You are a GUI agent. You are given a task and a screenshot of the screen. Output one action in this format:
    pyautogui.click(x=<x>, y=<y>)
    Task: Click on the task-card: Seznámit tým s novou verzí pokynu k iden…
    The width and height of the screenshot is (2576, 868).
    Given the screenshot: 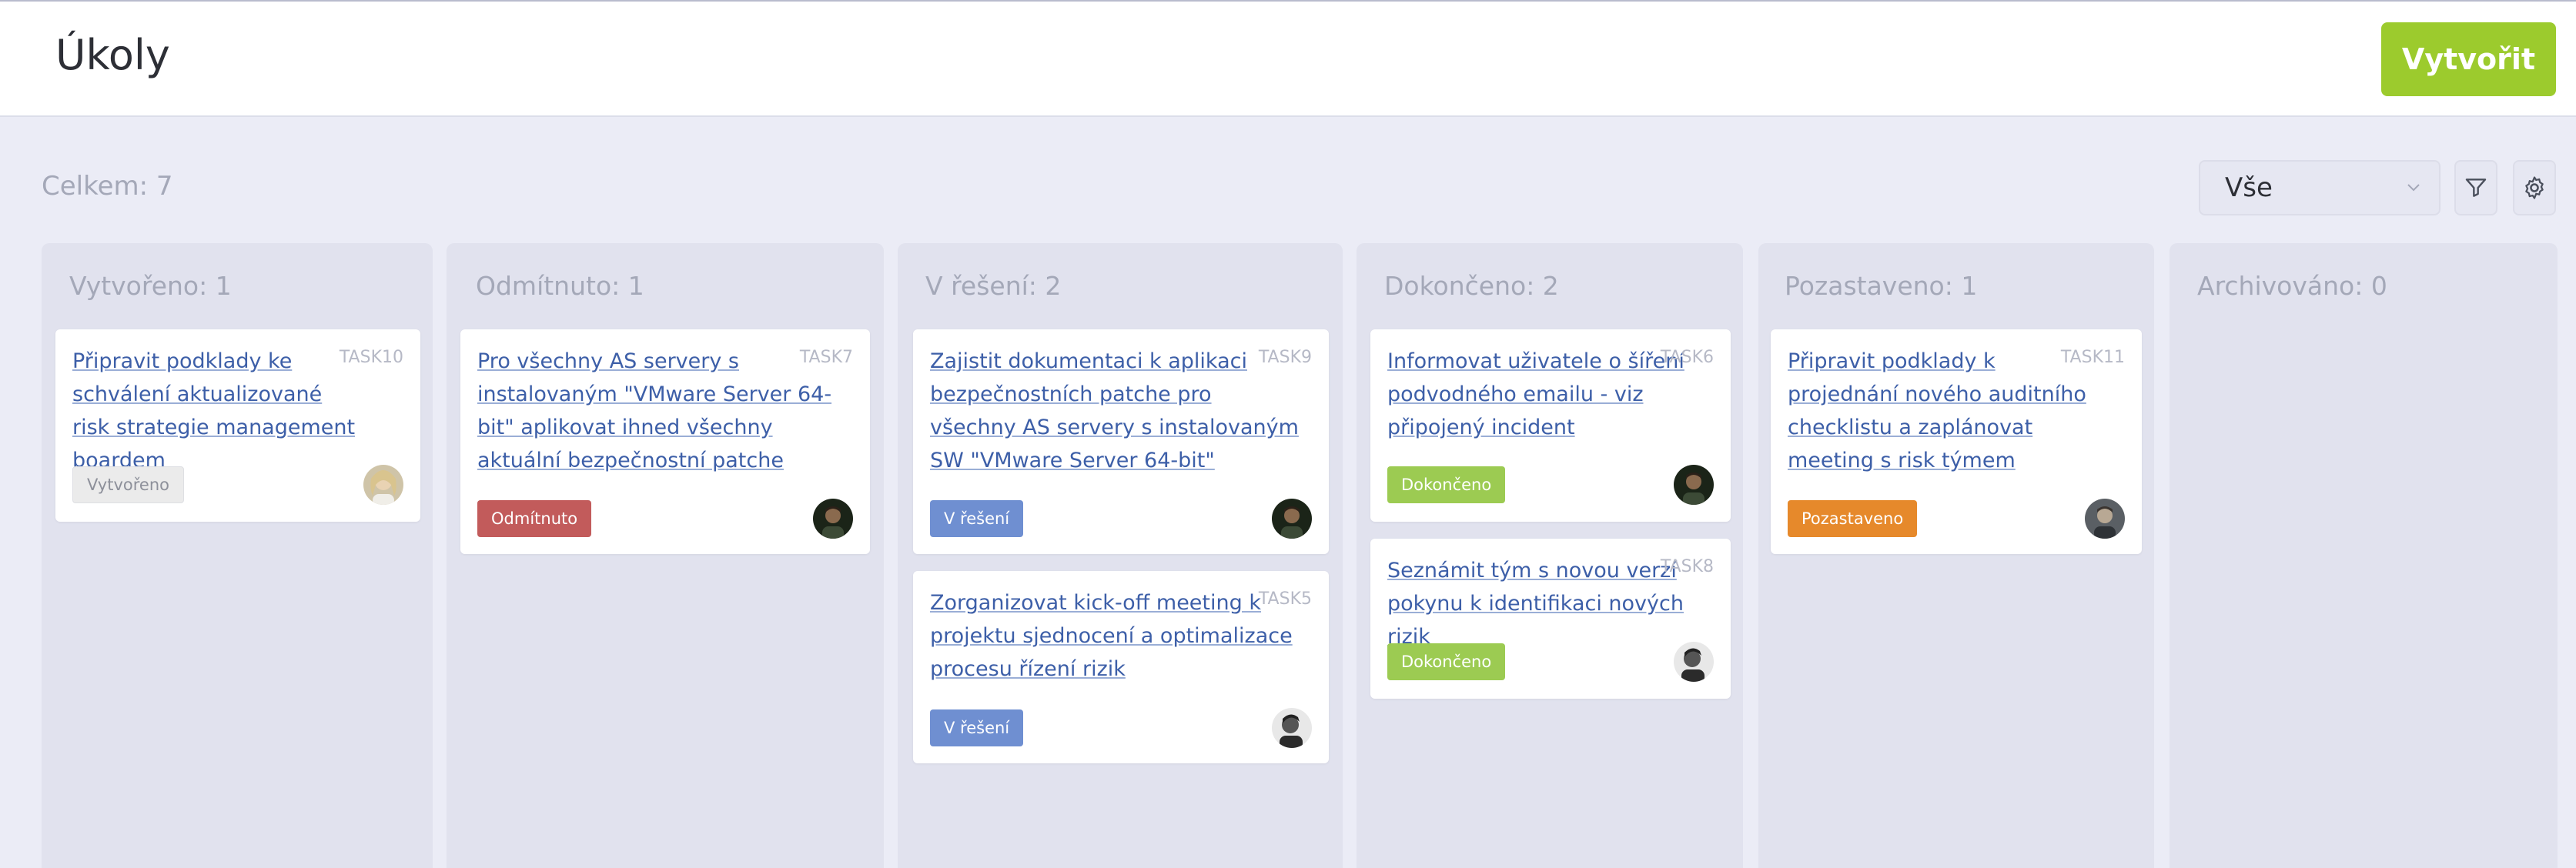 What is the action you would take?
    pyautogui.click(x=1551, y=619)
    